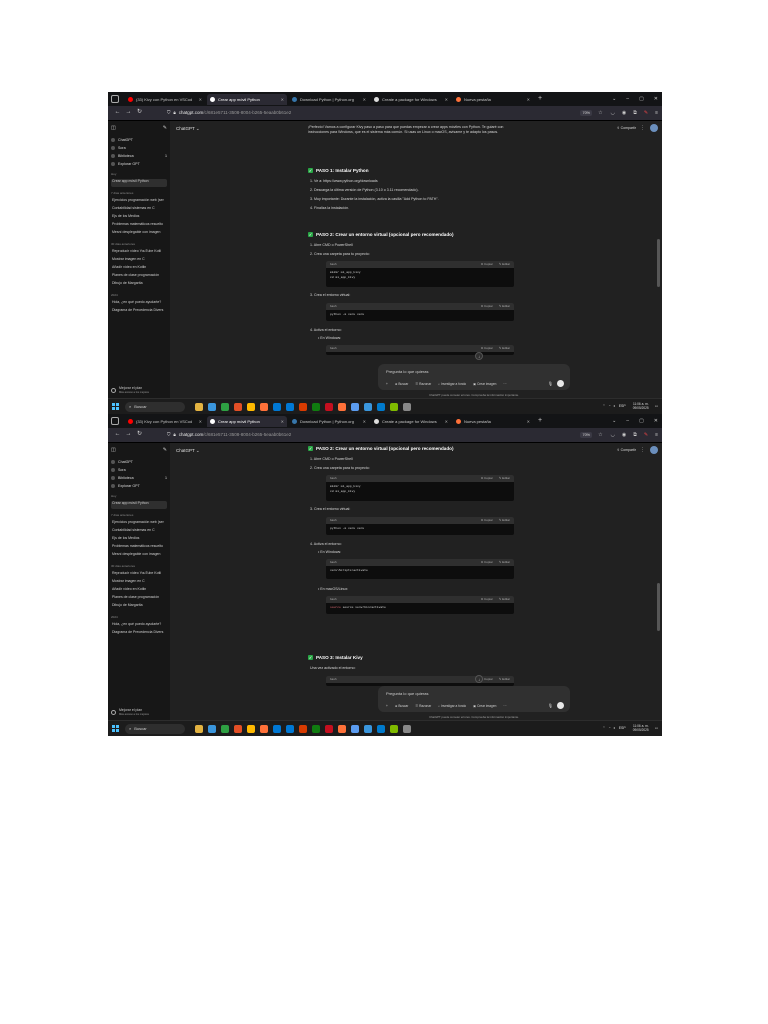 The width and height of the screenshot is (768, 1024). Describe the element at coordinates (658, 607) in the screenshot. I see `scrollbar` at that location.